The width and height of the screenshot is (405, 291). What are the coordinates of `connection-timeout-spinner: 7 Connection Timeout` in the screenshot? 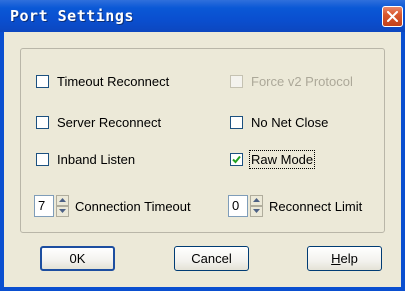 It's located at (112, 206).